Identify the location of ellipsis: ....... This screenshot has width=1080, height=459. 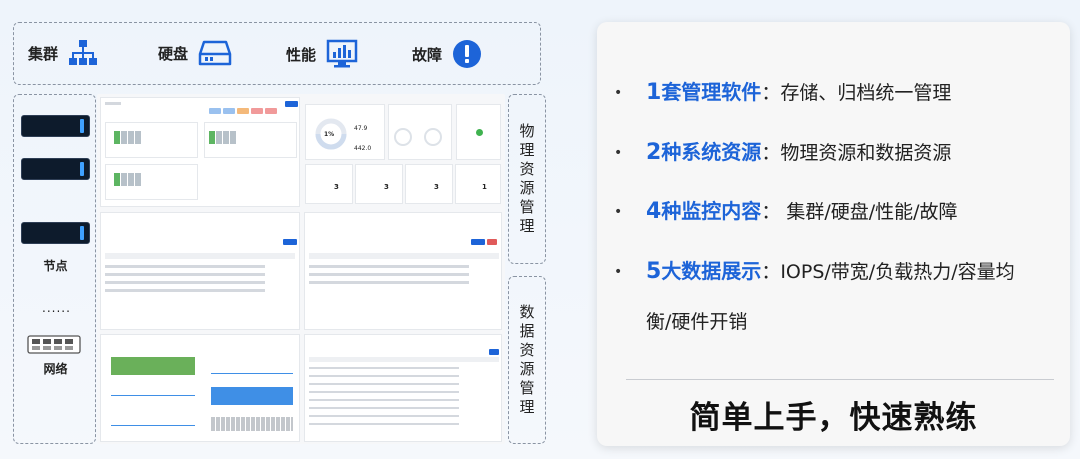
(56, 308).